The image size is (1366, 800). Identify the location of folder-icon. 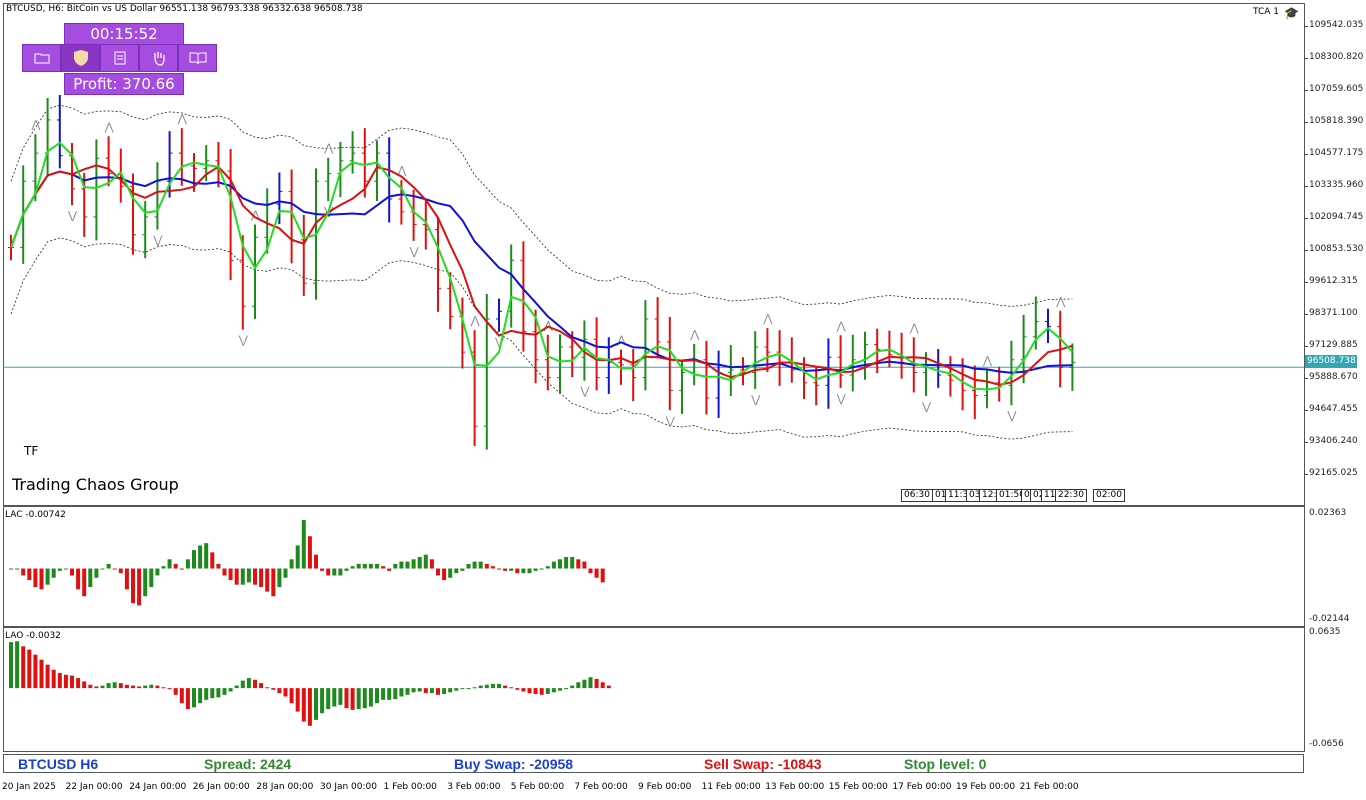
(41, 58).